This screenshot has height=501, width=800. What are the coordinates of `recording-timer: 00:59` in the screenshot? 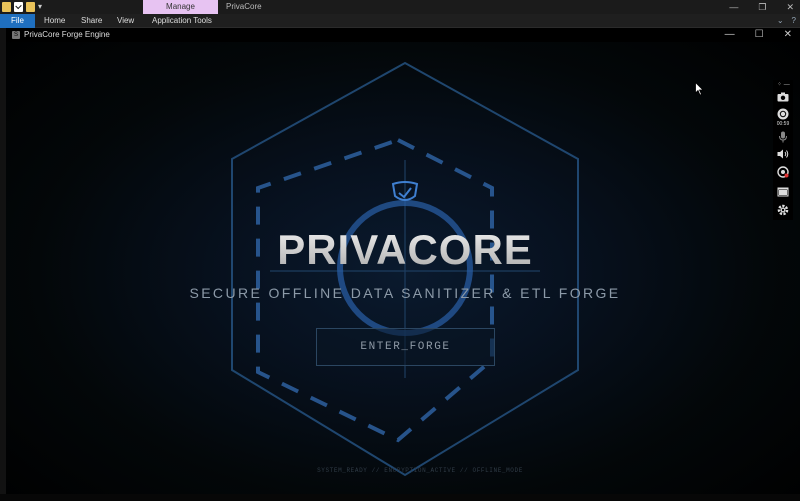 It's located at (783, 124).